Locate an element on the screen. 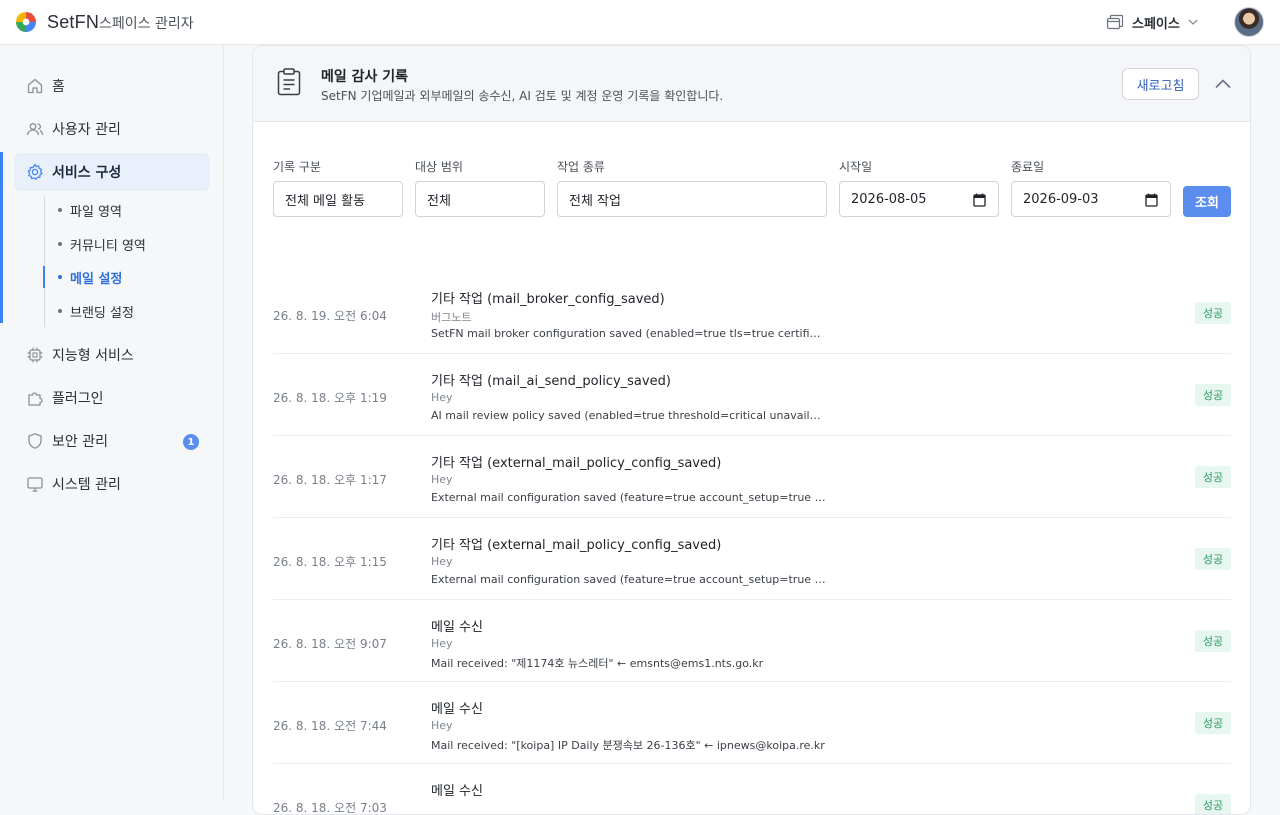 This screenshot has width=1280, height=815. sidebar-subitem-community-area: 커뮤니티 영역 is located at coordinates (102, 244).